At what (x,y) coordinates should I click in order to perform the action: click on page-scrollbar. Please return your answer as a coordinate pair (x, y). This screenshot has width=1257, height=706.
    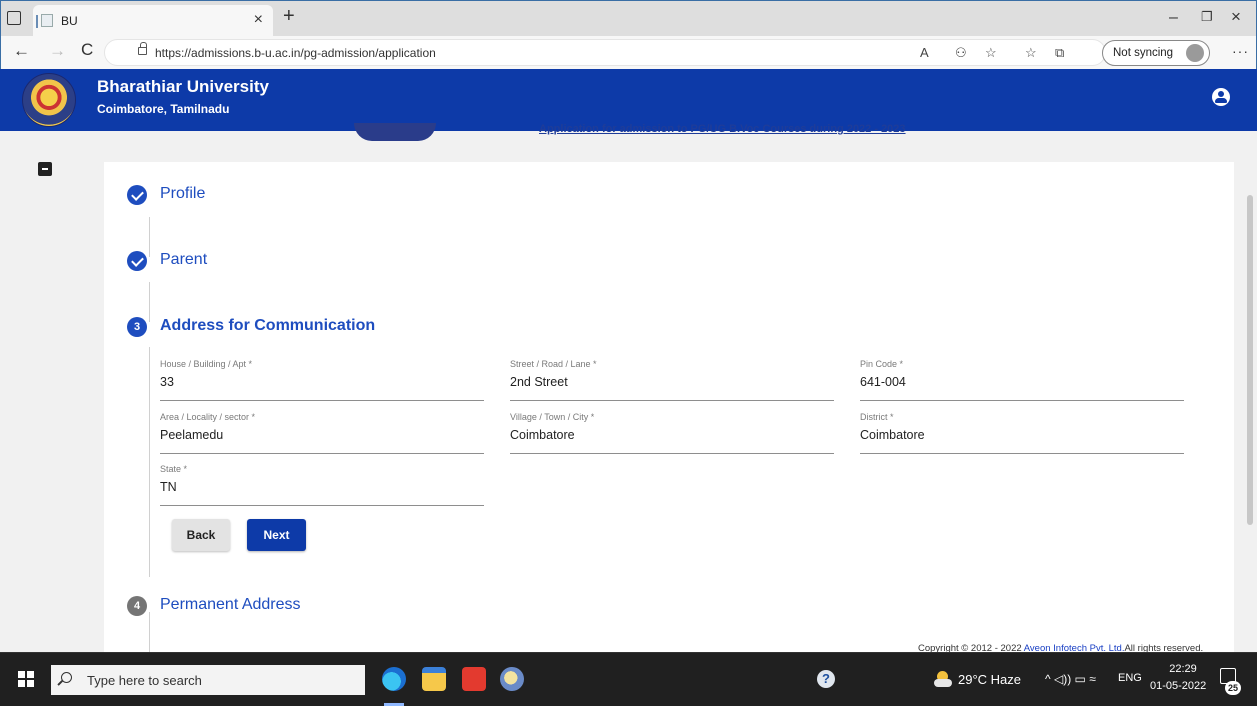
    Looking at the image, I should click on (1250, 391).